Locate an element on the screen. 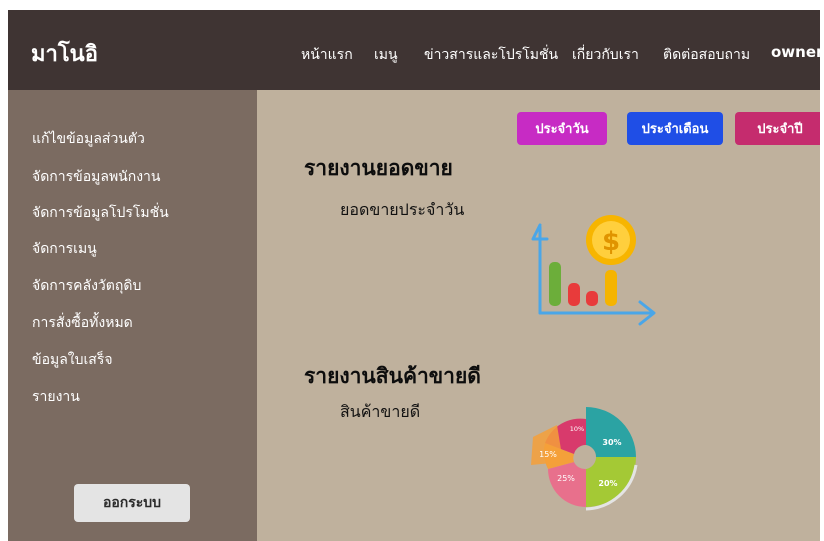  slice-label-25: 25% is located at coordinates (566, 478).